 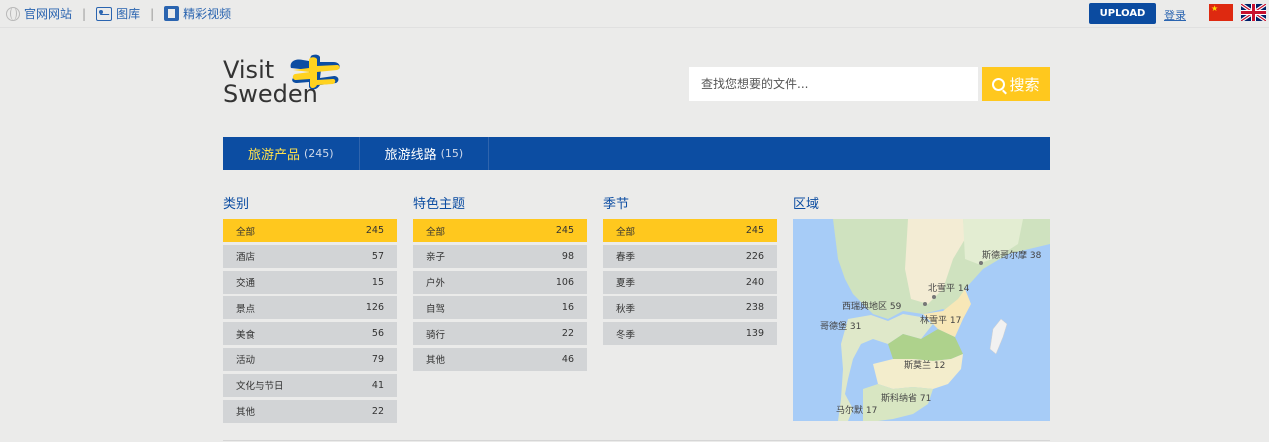 I want to click on tab-routes: 旅游线路 (15), so click(x=425, y=153).